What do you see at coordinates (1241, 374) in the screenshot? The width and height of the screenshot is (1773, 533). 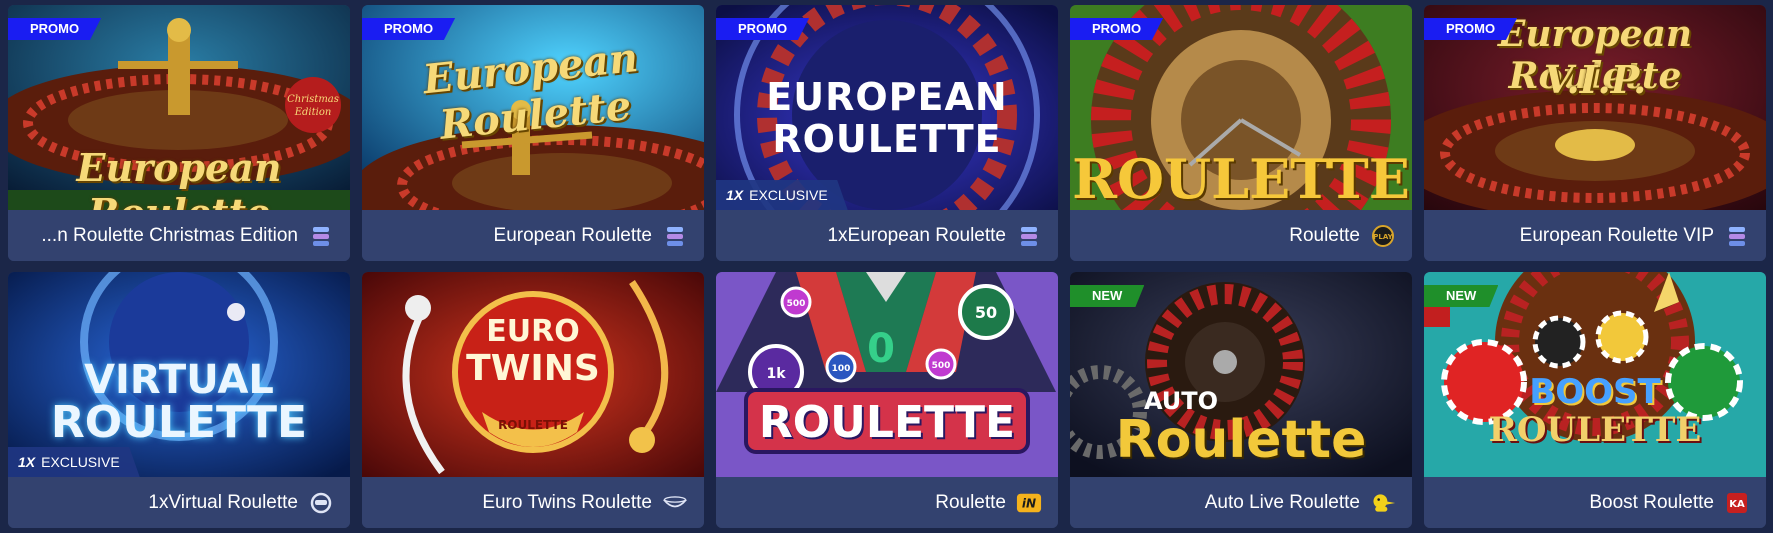 I see `game-thumbnail: AUTO Roulette NEW` at bounding box center [1241, 374].